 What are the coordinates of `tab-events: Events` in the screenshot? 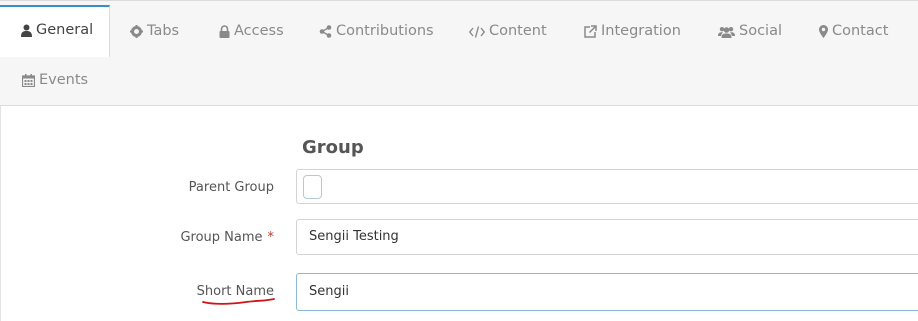 It's located at (55, 80).